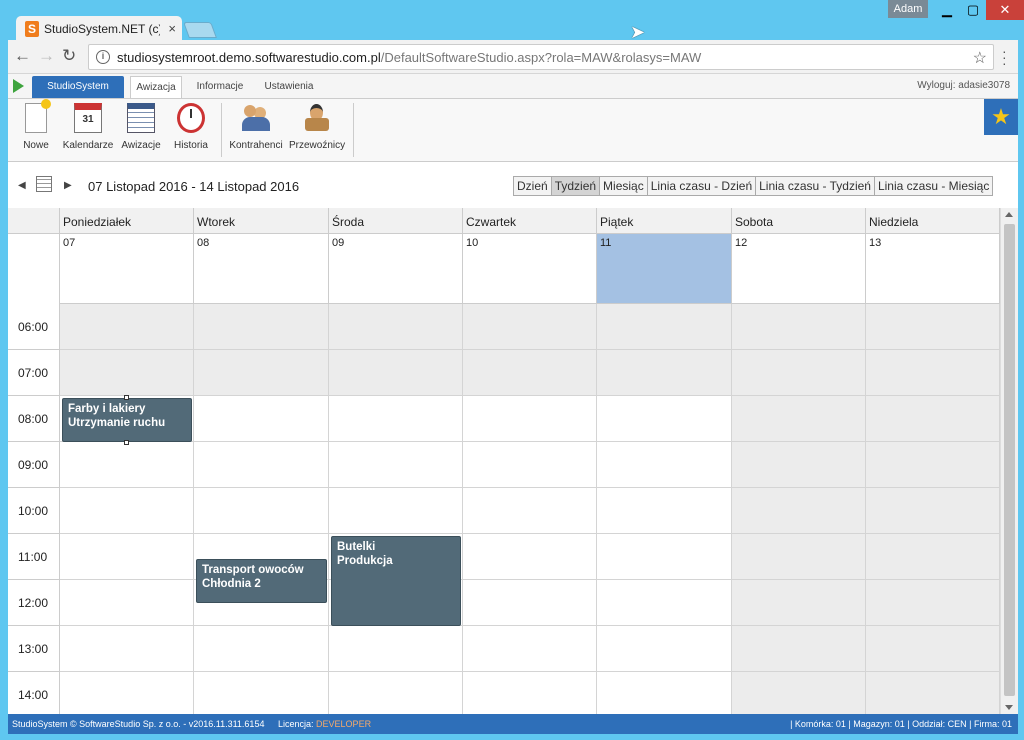 This screenshot has height=740, width=1024. What do you see at coordinates (1009, 214) in the screenshot?
I see `scroll-up-icon` at bounding box center [1009, 214].